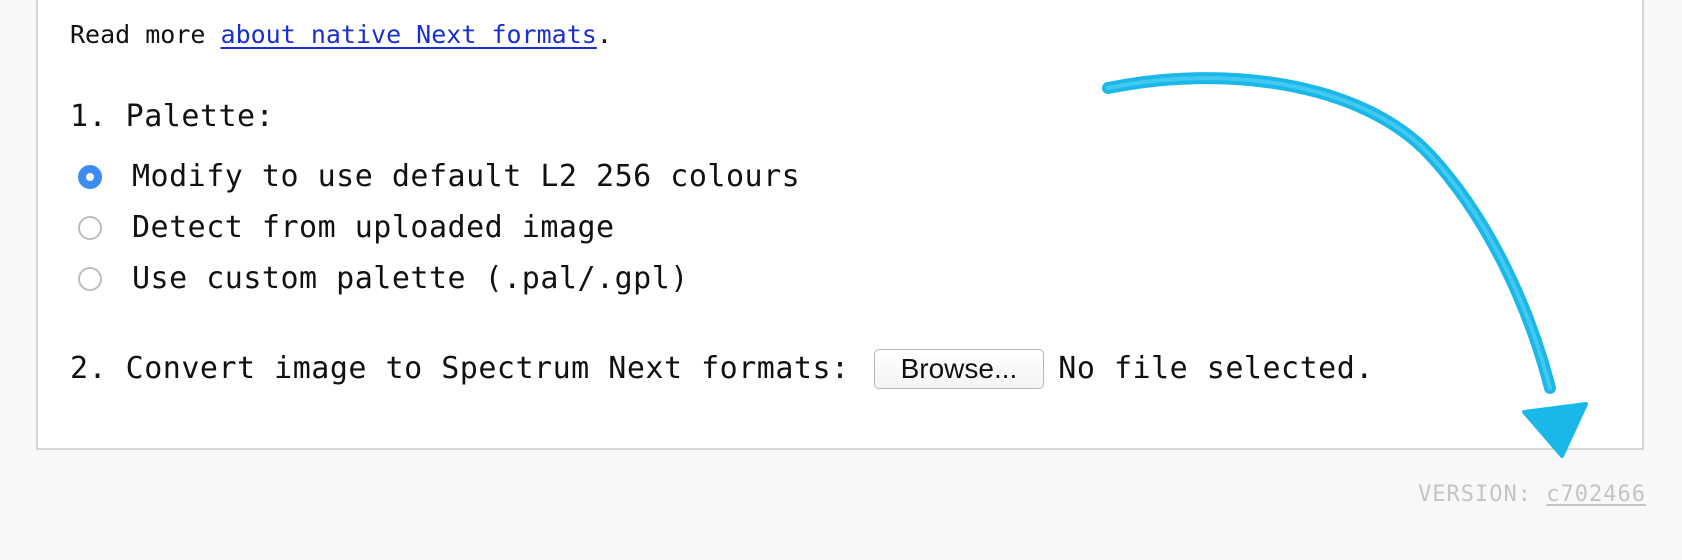 The image size is (1682, 560). I want to click on version-label: VERSION:, so click(1482, 494).